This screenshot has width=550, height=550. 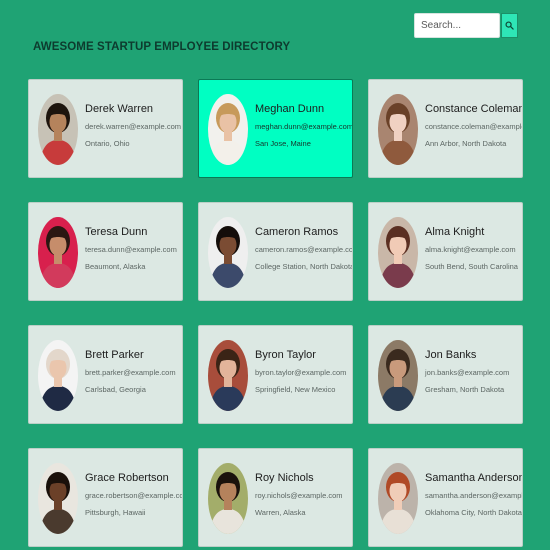 What do you see at coordinates (114, 355) in the screenshot?
I see `employee-name: Brett Parker` at bounding box center [114, 355].